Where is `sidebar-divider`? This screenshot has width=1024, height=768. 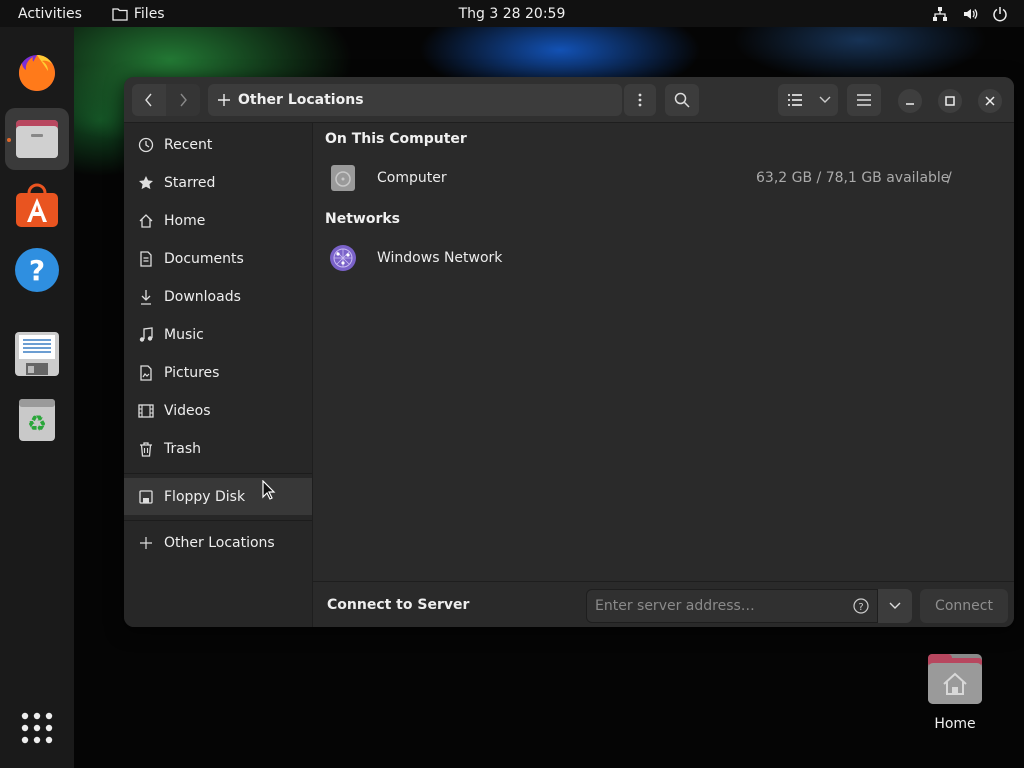 sidebar-divider is located at coordinates (218, 473).